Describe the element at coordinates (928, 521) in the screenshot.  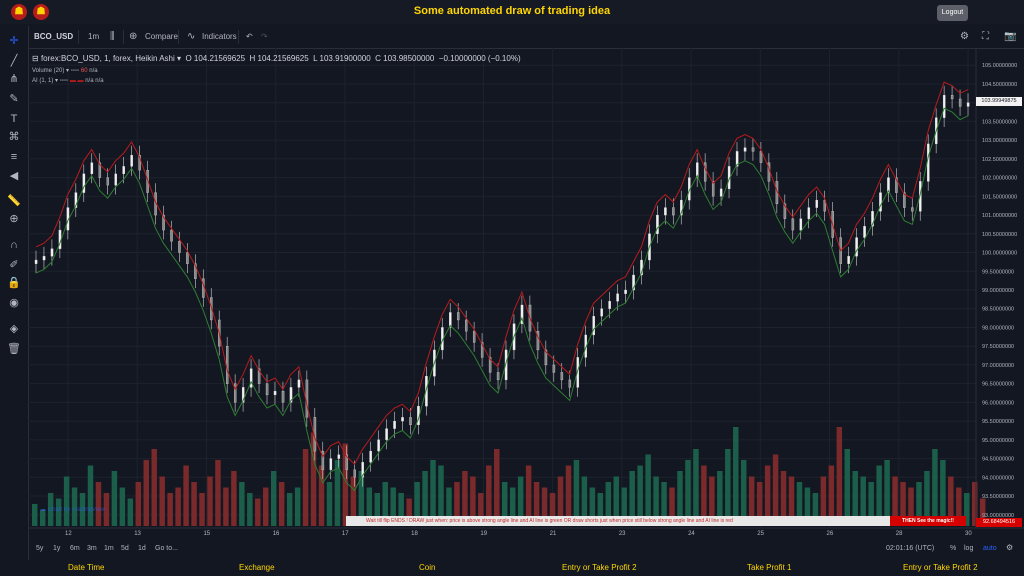
I see `magic-button: THEN See the magic!!` at that location.